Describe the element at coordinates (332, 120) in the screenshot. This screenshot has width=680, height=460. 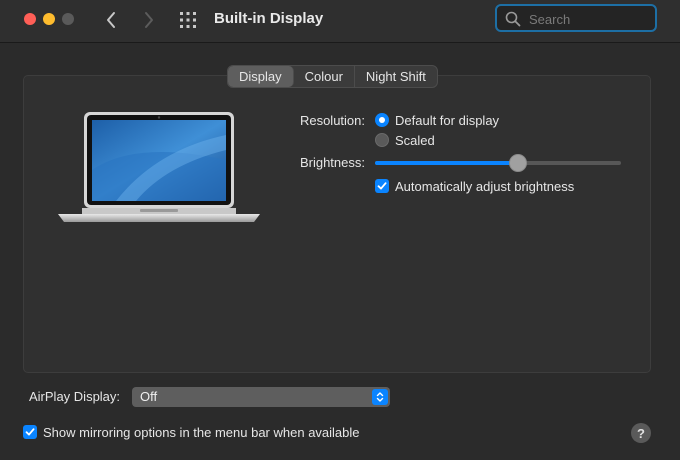
I see `resolution-label: Resolution:` at that location.